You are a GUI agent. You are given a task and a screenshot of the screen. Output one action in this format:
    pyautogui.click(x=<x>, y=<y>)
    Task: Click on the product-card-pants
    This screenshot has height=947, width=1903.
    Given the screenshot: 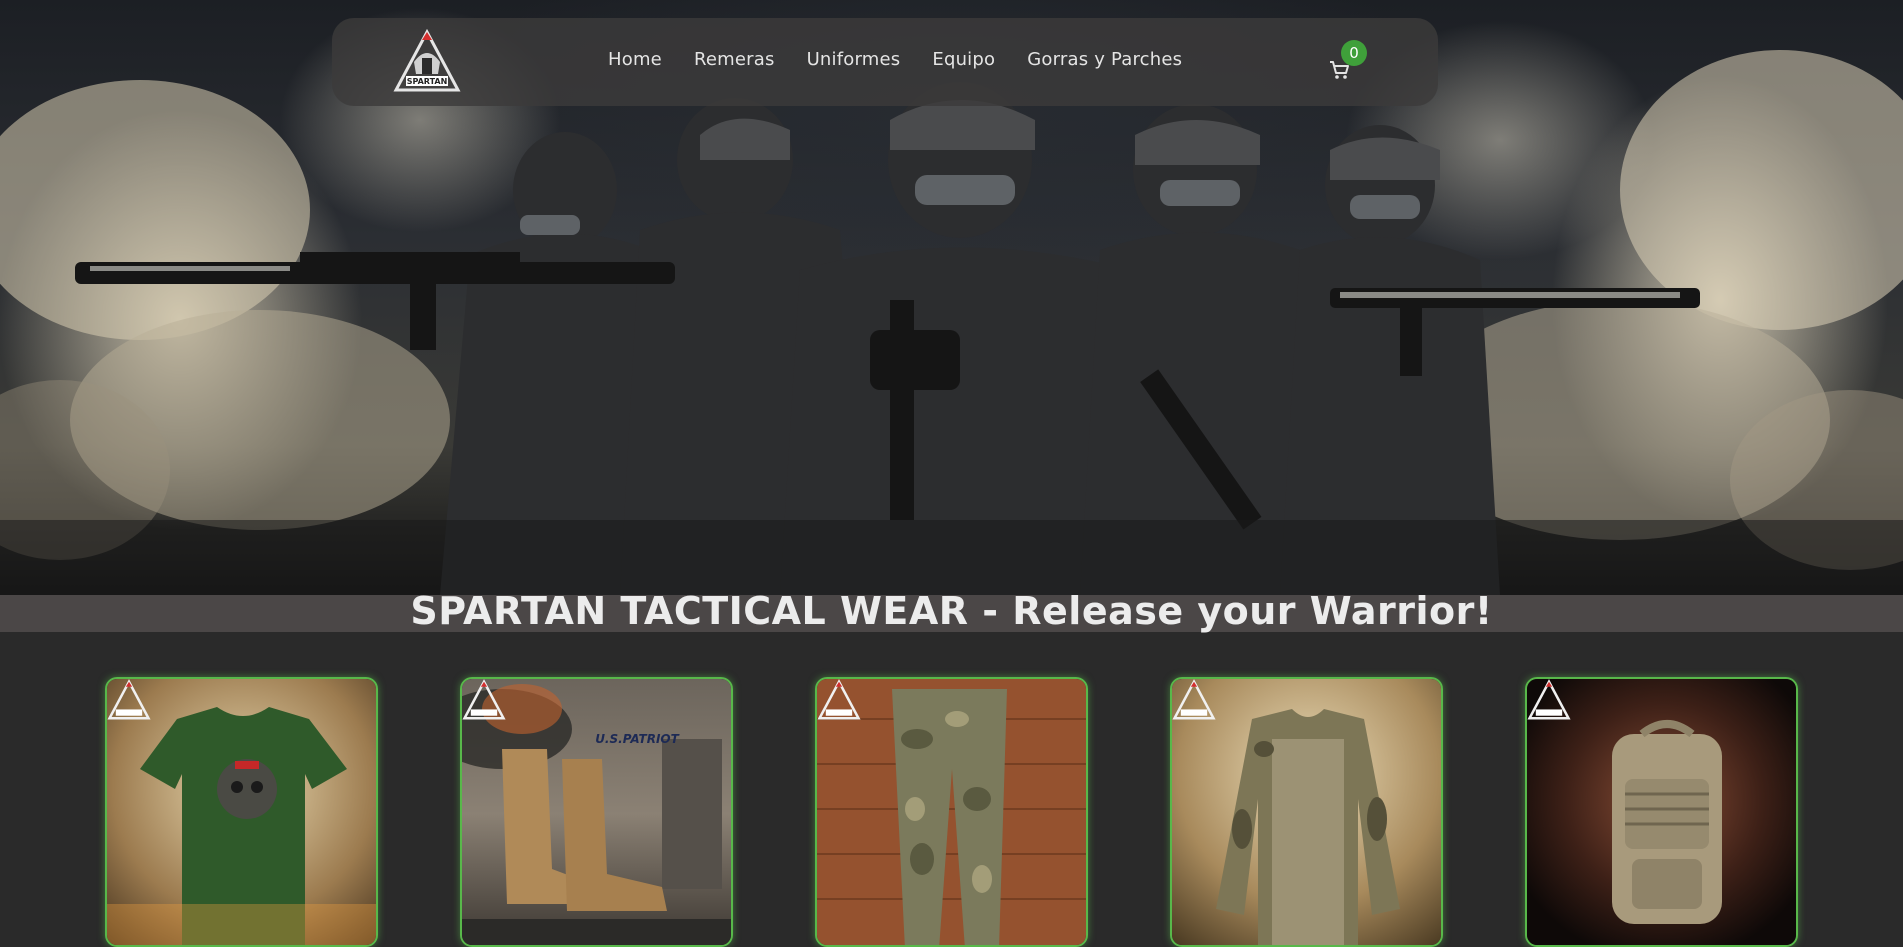 What is the action you would take?
    pyautogui.click(x=951, y=812)
    